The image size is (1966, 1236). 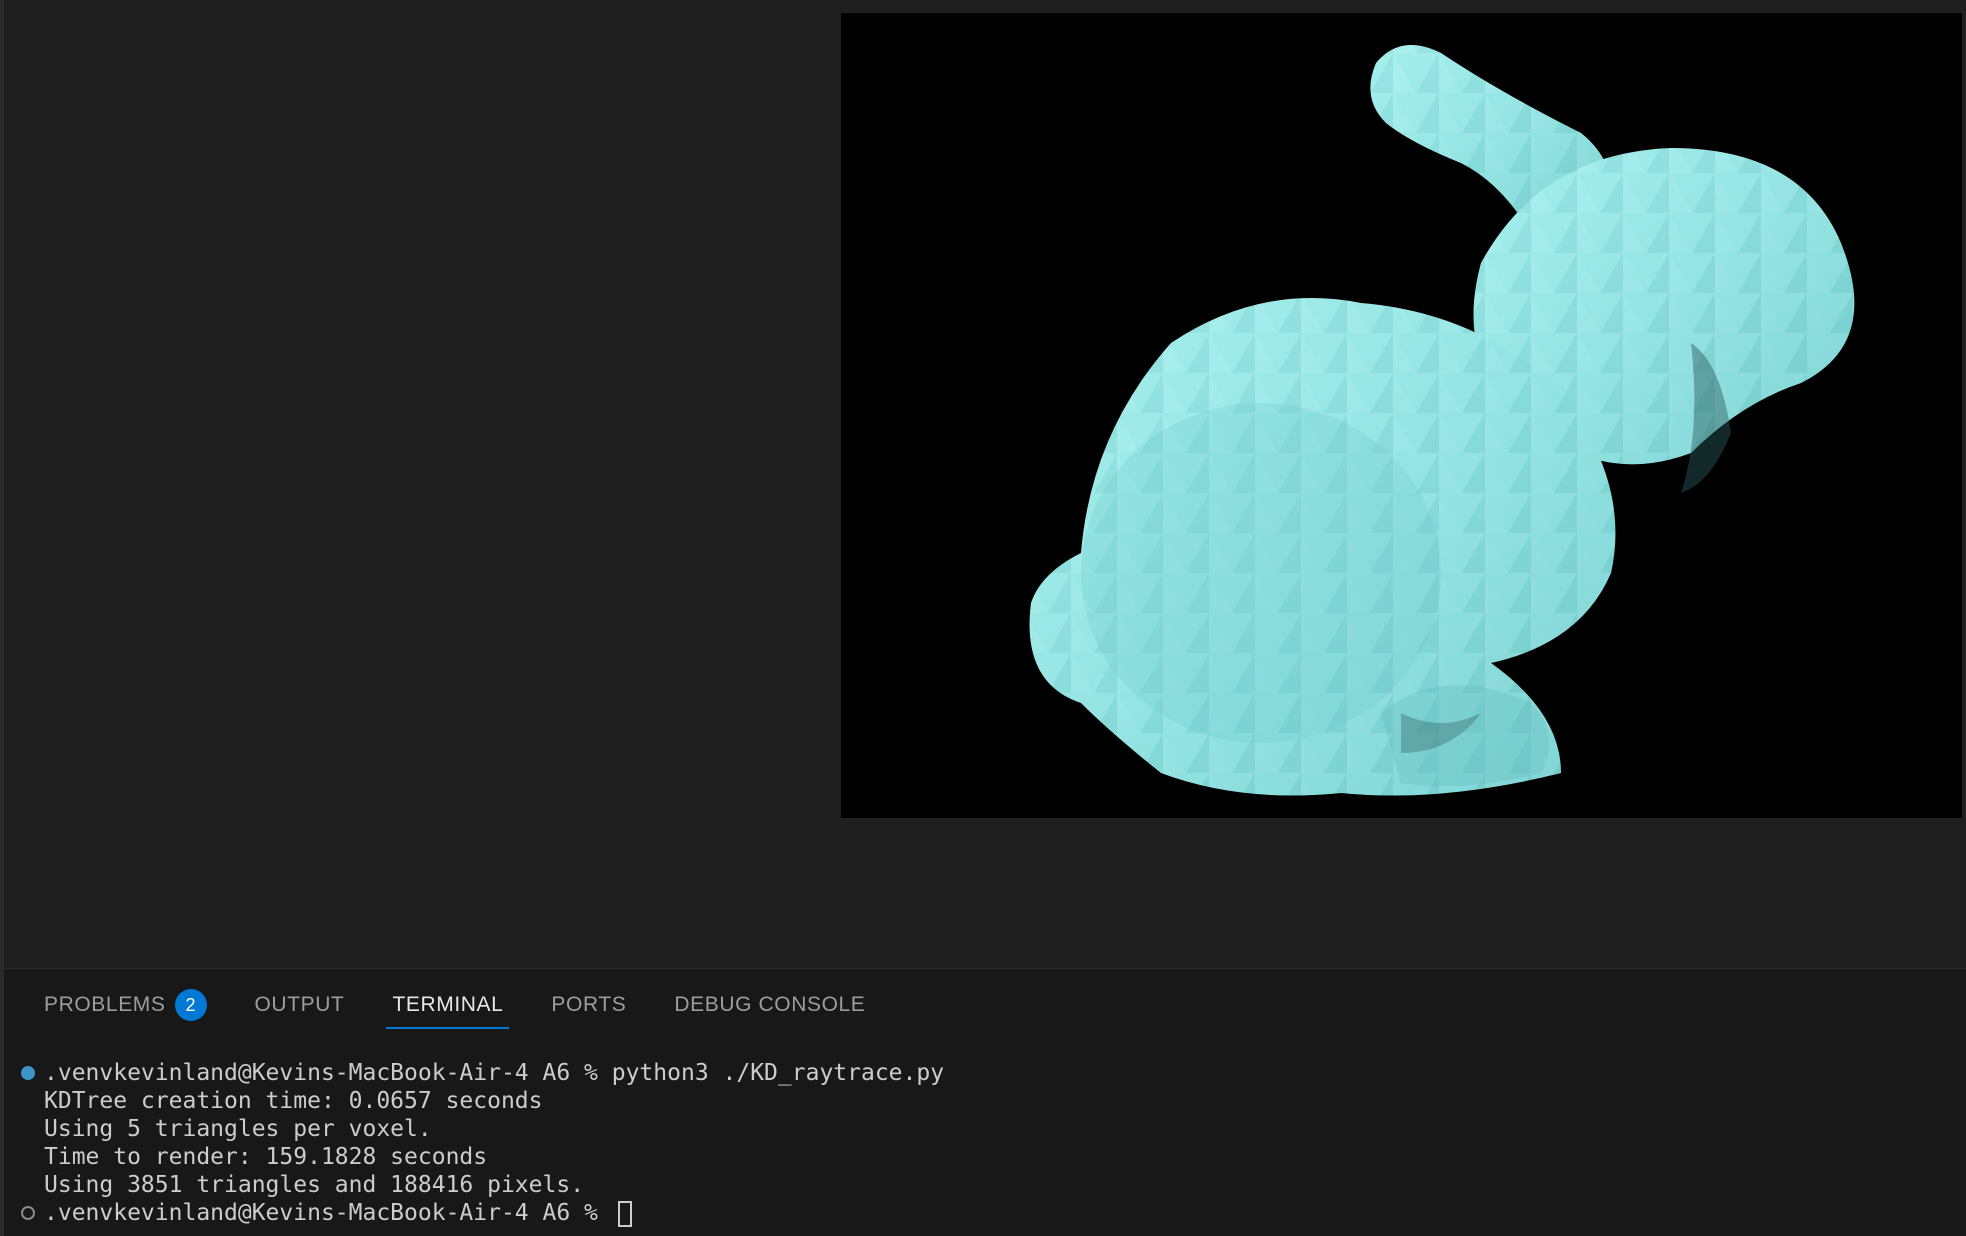 What do you see at coordinates (624, 1213) in the screenshot?
I see `terminal-cursor` at bounding box center [624, 1213].